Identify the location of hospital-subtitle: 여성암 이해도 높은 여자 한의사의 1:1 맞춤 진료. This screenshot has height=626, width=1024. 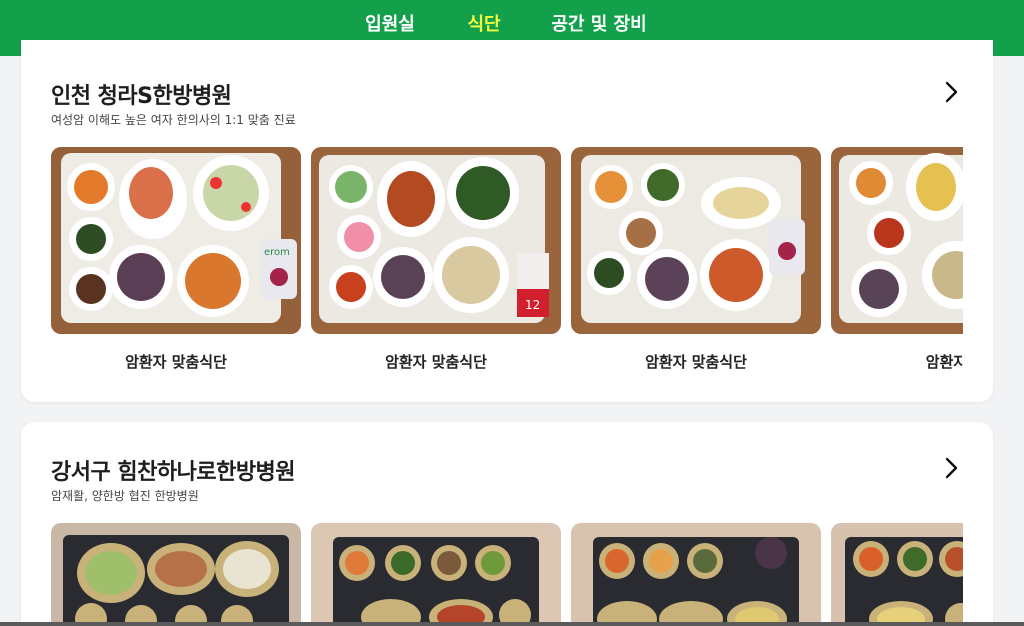
(173, 120).